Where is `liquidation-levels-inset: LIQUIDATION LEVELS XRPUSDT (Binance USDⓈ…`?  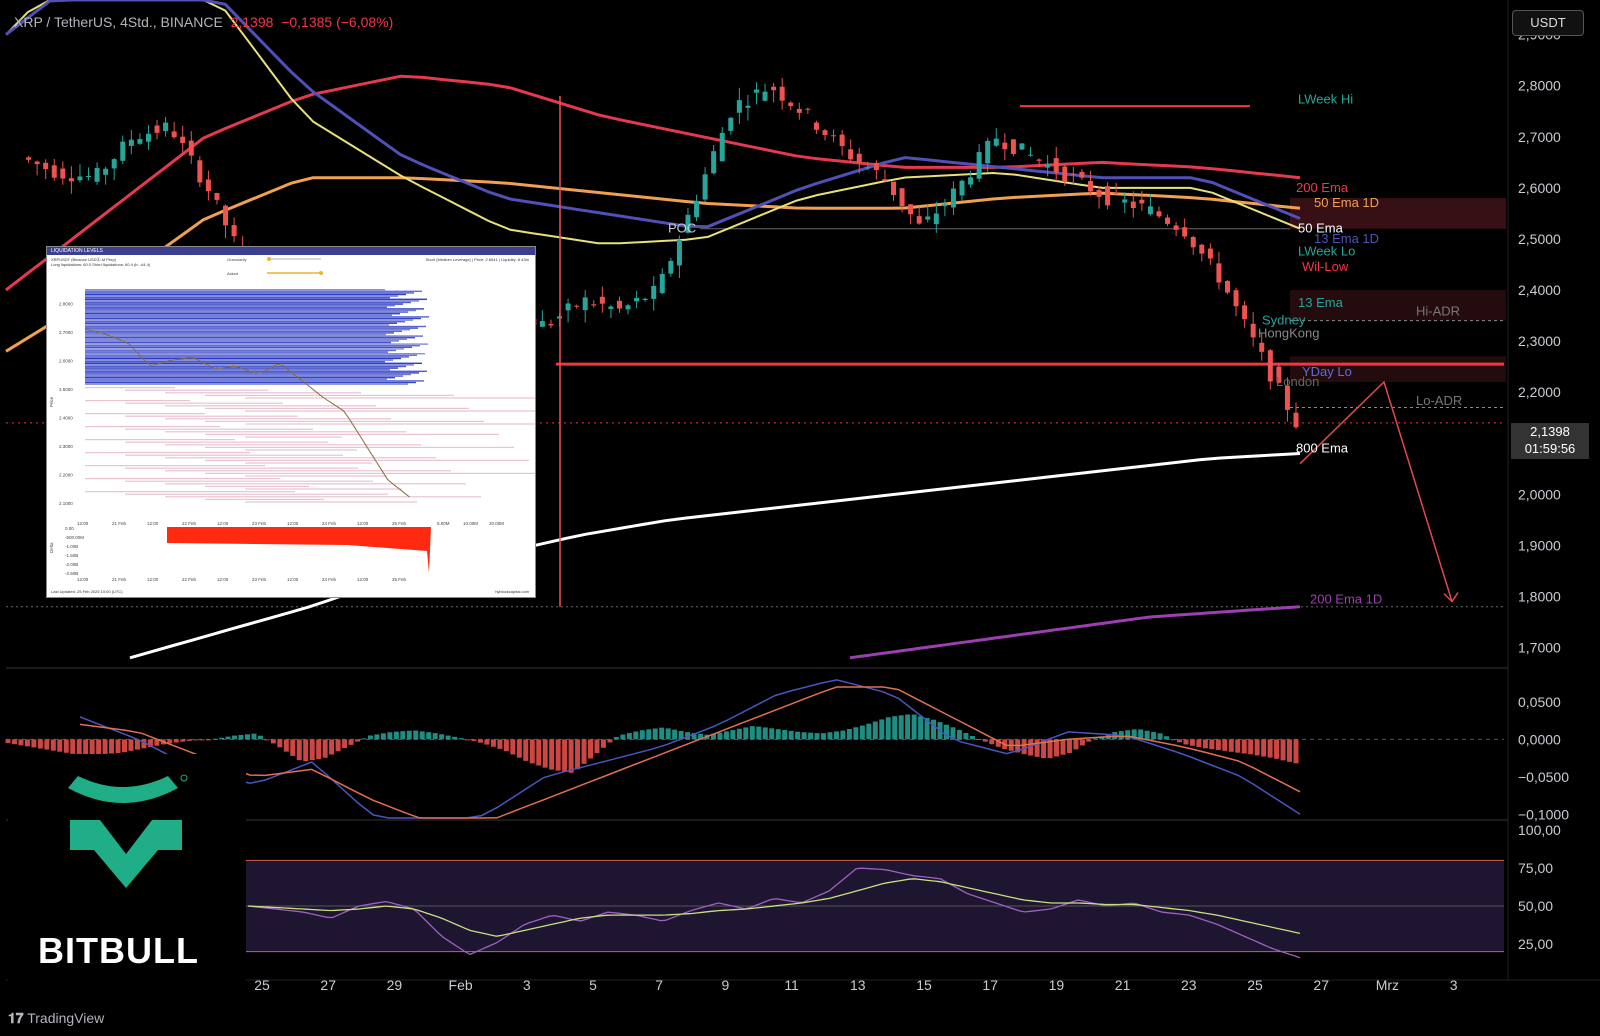
liquidation-levels-inset: LIQUIDATION LEVELS XRPUSDT (Binance USDⓈ… is located at coordinates (291, 422).